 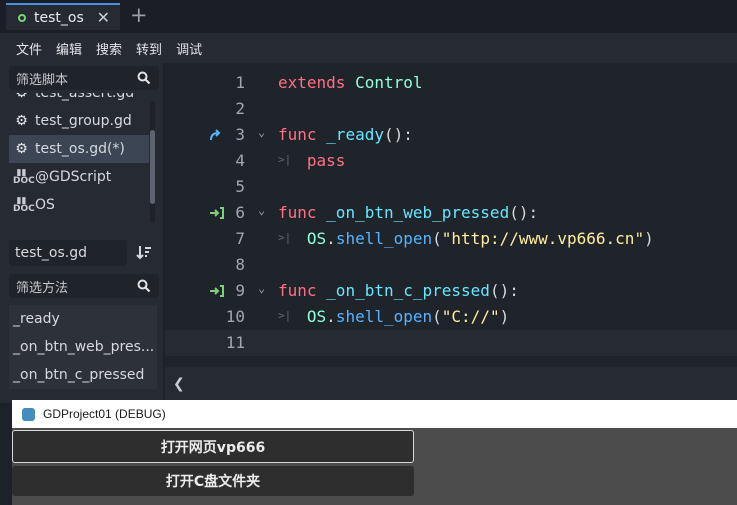 I want to click on line-number: 4, so click(x=240, y=160).